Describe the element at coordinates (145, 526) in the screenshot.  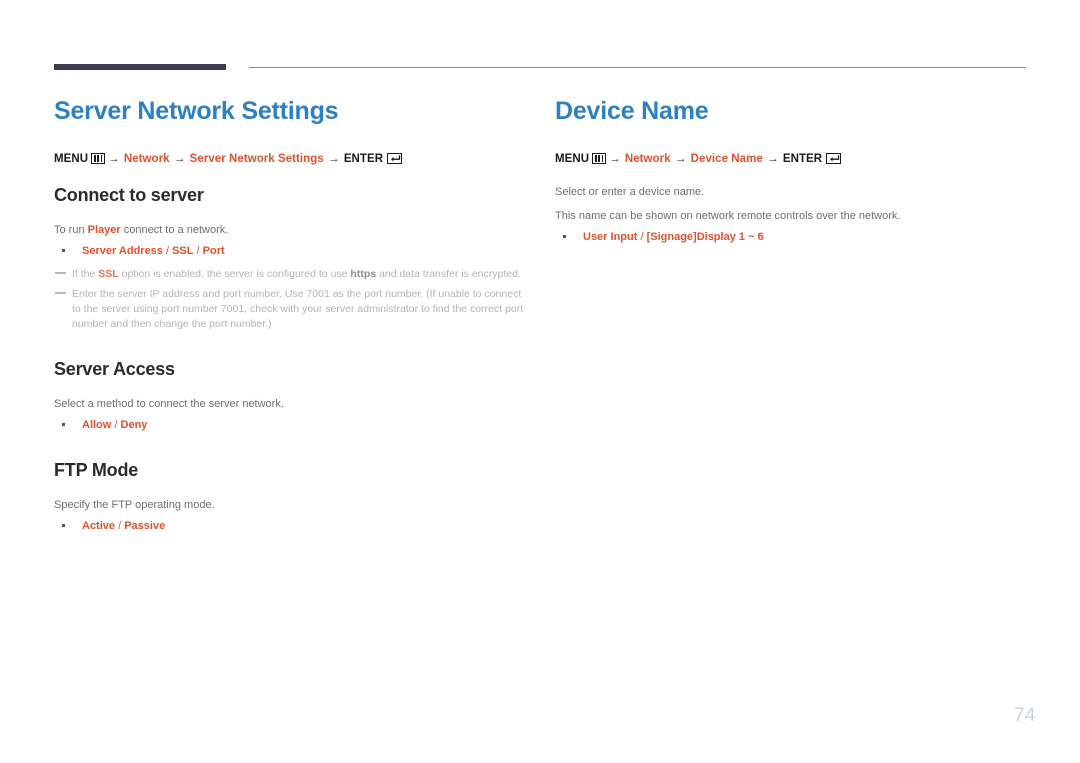
I see `option-passive: Passive` at that location.